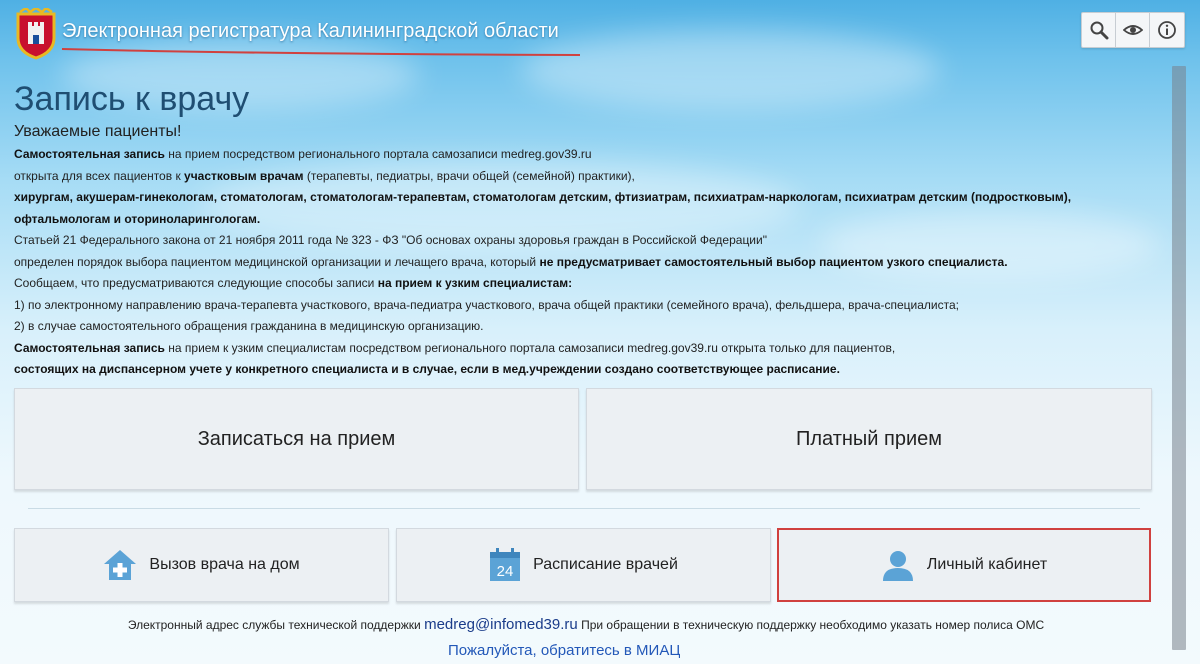 This screenshot has width=1200, height=664. I want to click on personal-cabinet-label: Личный кабинет, so click(987, 564).